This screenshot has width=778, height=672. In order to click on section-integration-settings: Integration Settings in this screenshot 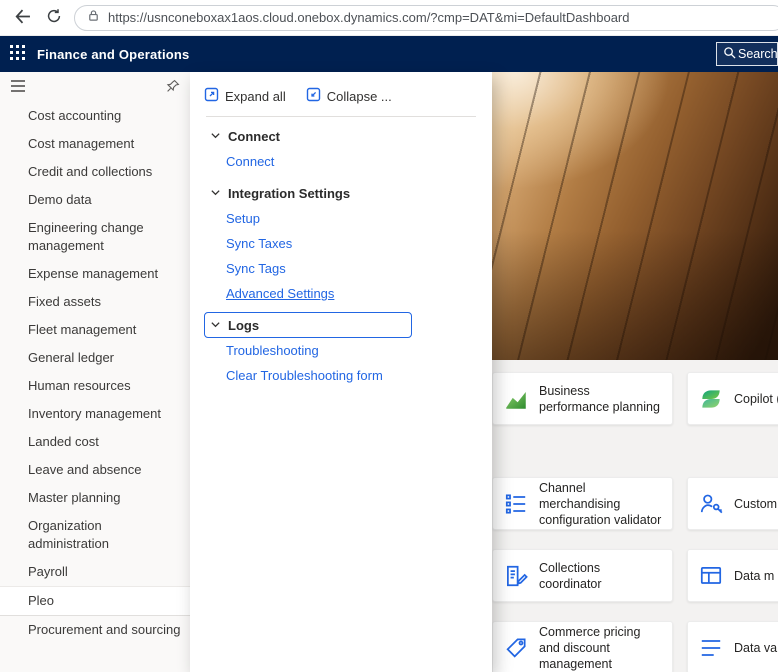, I will do `click(308, 193)`.